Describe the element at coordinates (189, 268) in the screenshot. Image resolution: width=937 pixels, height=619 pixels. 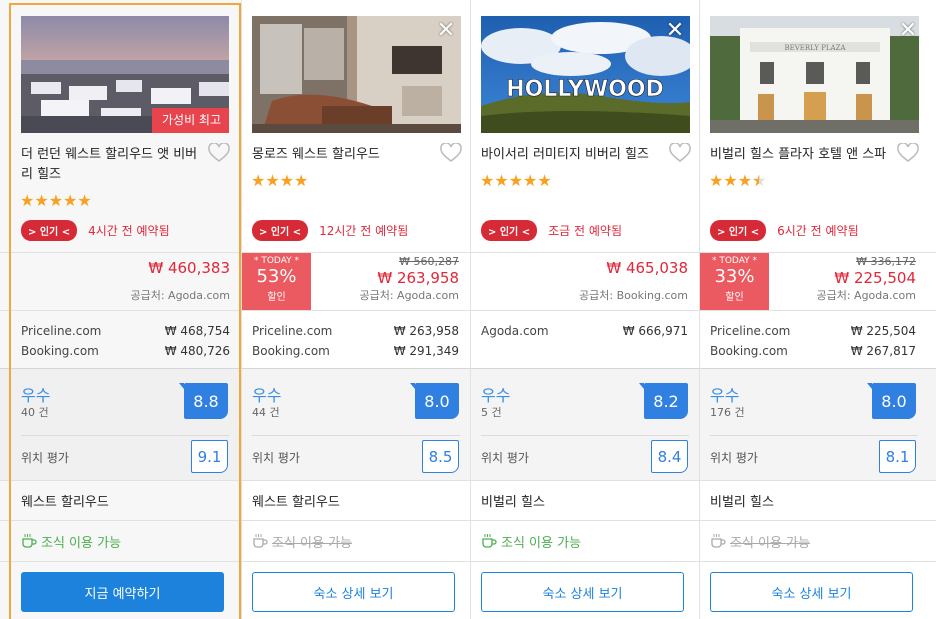
I see `best-price: ₩ 460,383` at that location.